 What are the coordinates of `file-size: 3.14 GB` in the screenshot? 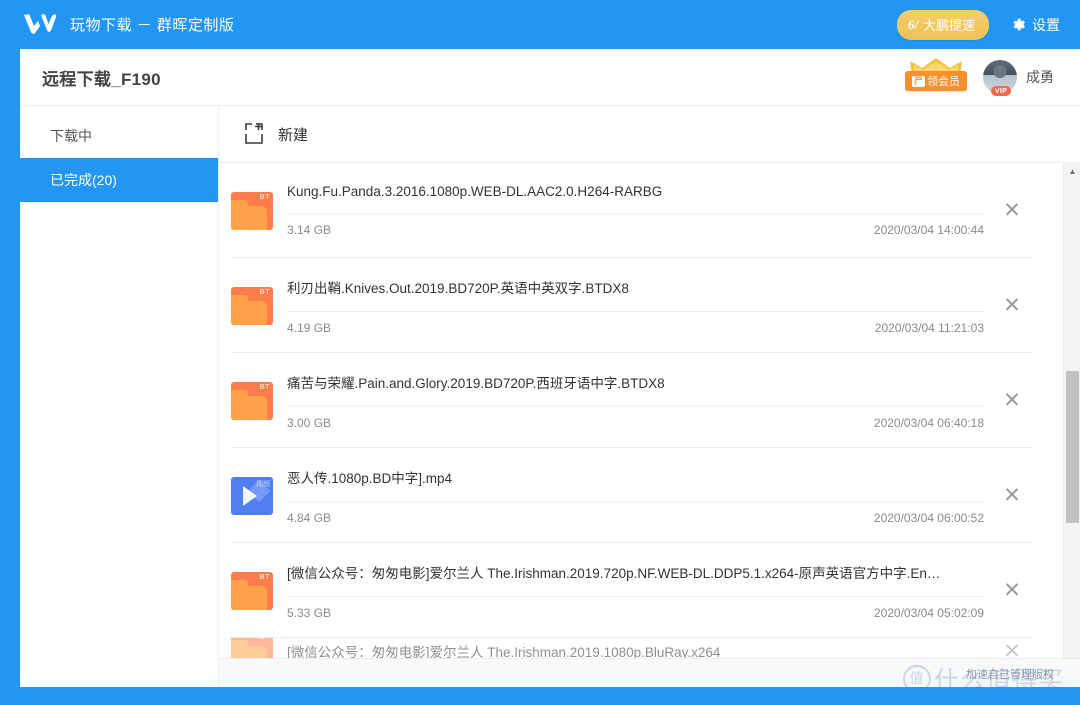 It's located at (309, 230).